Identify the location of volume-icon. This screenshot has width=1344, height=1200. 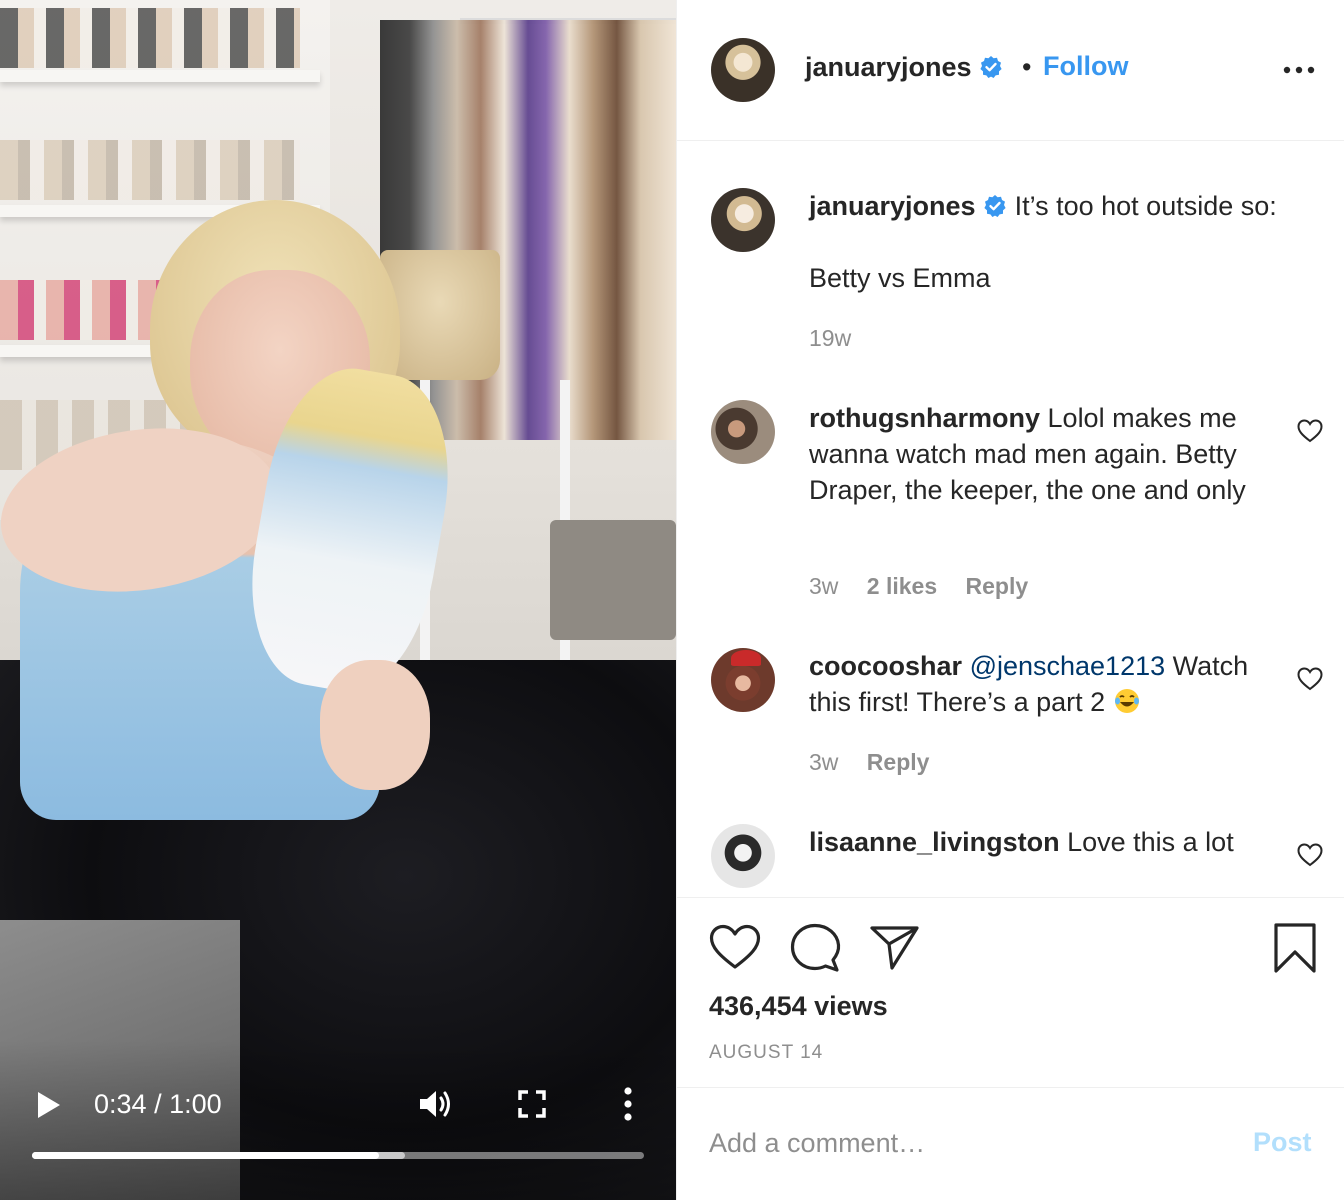
(435, 1104).